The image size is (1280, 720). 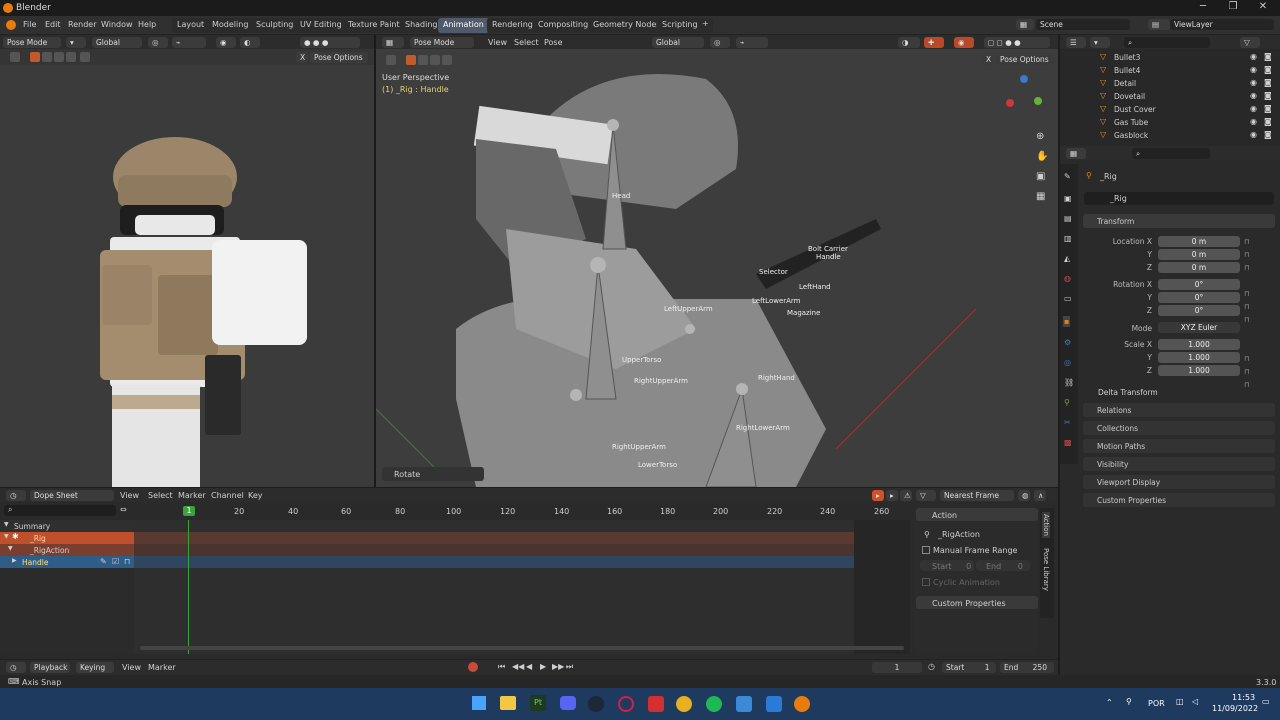 What do you see at coordinates (50, 667) in the screenshot?
I see `playback-dropdown: Playback` at bounding box center [50, 667].